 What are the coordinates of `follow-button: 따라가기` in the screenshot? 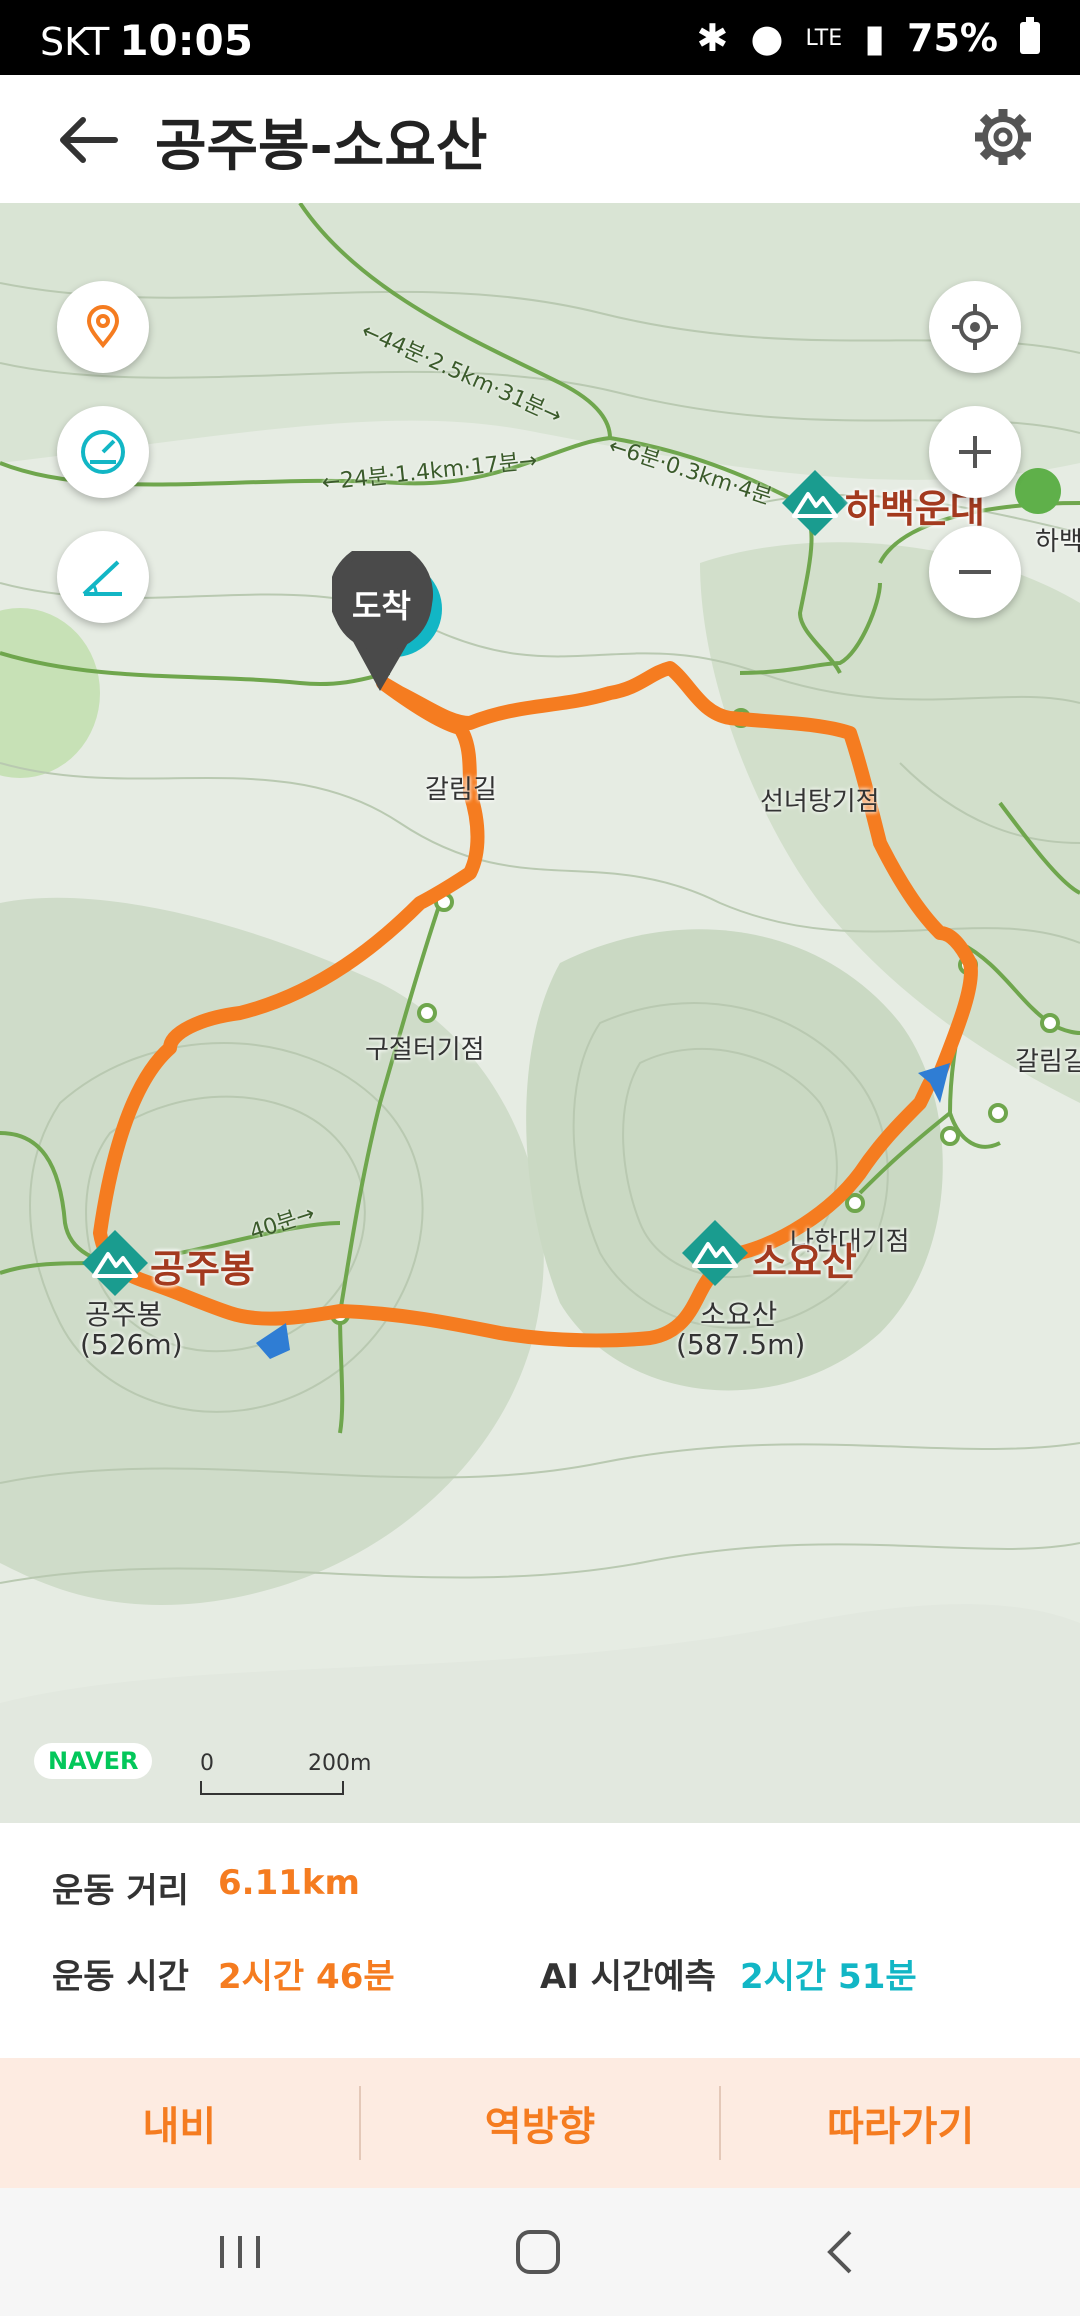 It's located at (900, 2123).